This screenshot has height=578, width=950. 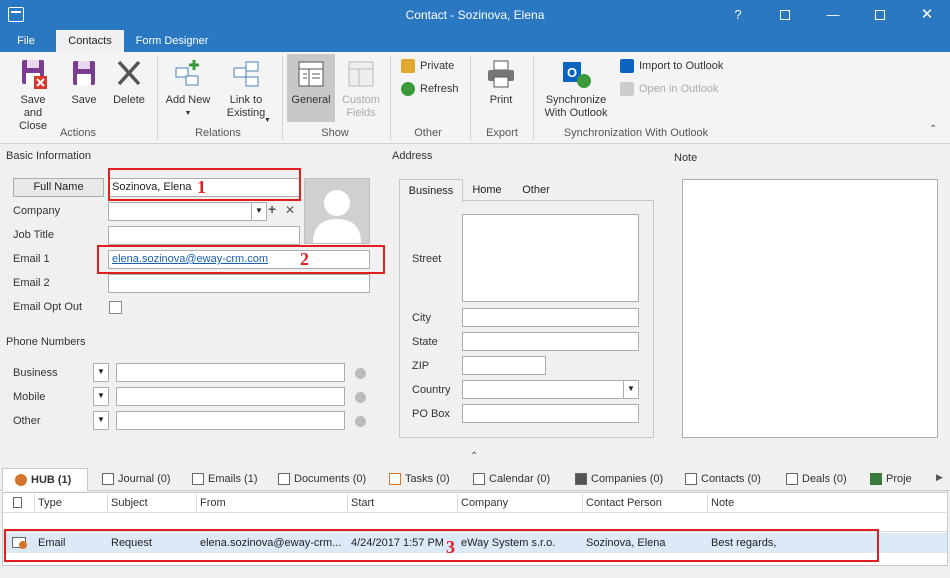 I want to click on zip-field, so click(x=504, y=365).